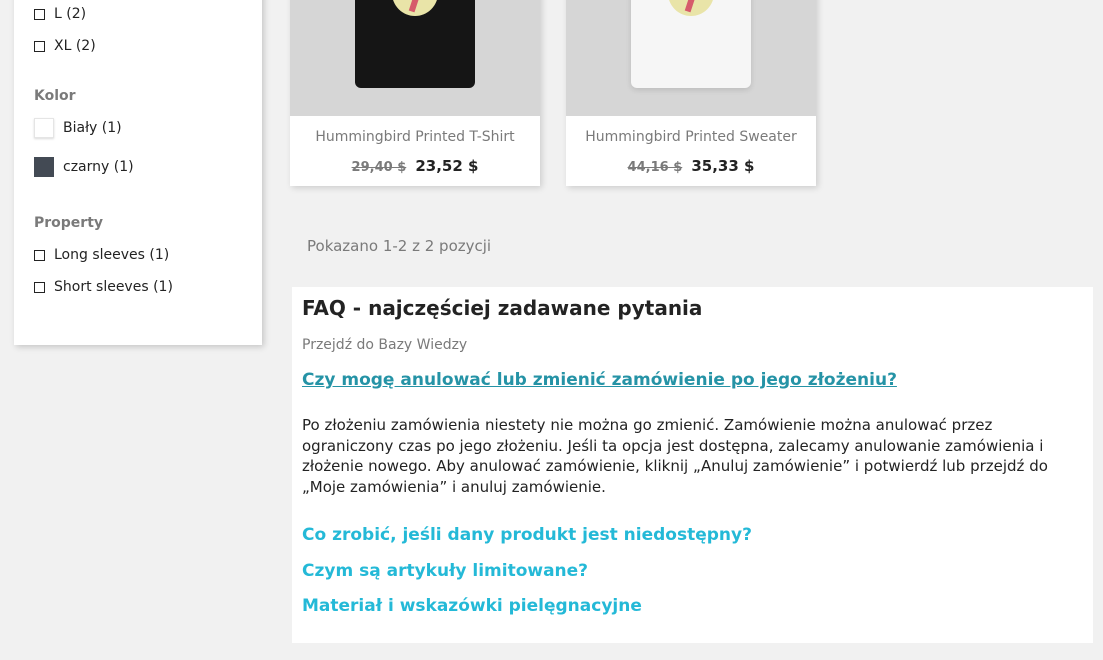 The image size is (1103, 660). I want to click on sale-price: 23,52 $, so click(447, 166).